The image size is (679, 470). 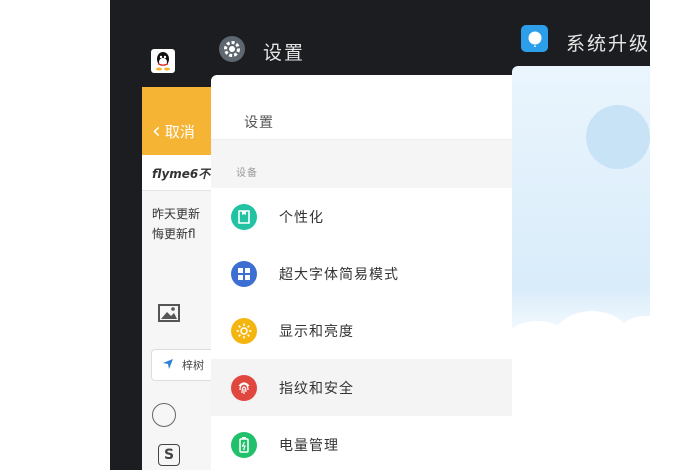 I want to click on note-line: 昨天更新, so click(x=176, y=214).